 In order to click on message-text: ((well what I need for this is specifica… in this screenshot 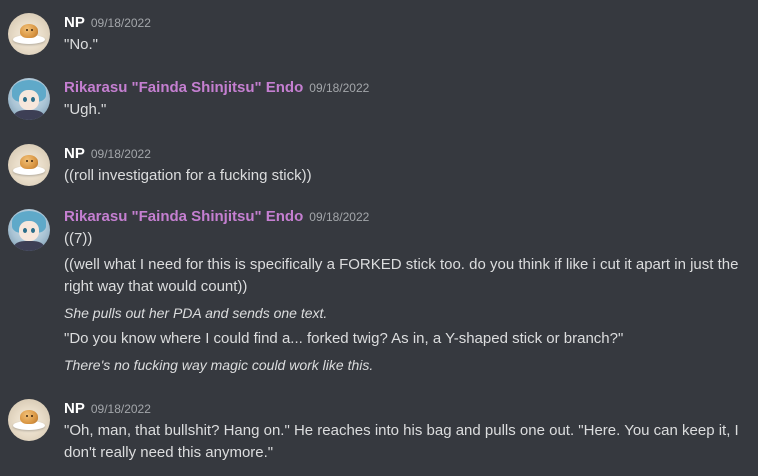, I will do `click(403, 275)`.